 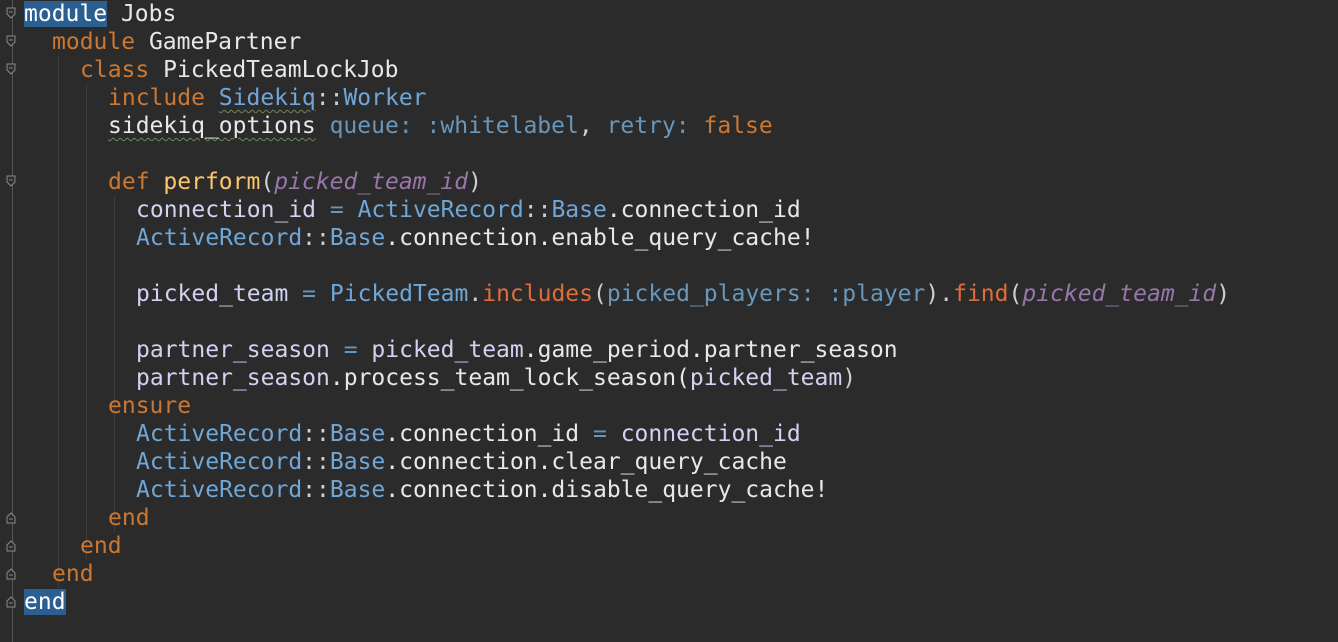 What do you see at coordinates (274, 70) in the screenshot?
I see `class-name: PickedTeamLockJob` at bounding box center [274, 70].